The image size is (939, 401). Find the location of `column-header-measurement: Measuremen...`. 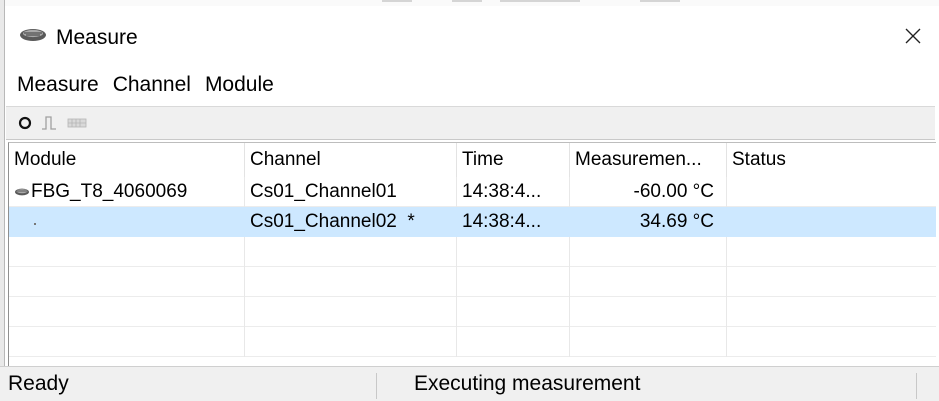

column-header-measurement: Measuremen... is located at coordinates (648, 160).